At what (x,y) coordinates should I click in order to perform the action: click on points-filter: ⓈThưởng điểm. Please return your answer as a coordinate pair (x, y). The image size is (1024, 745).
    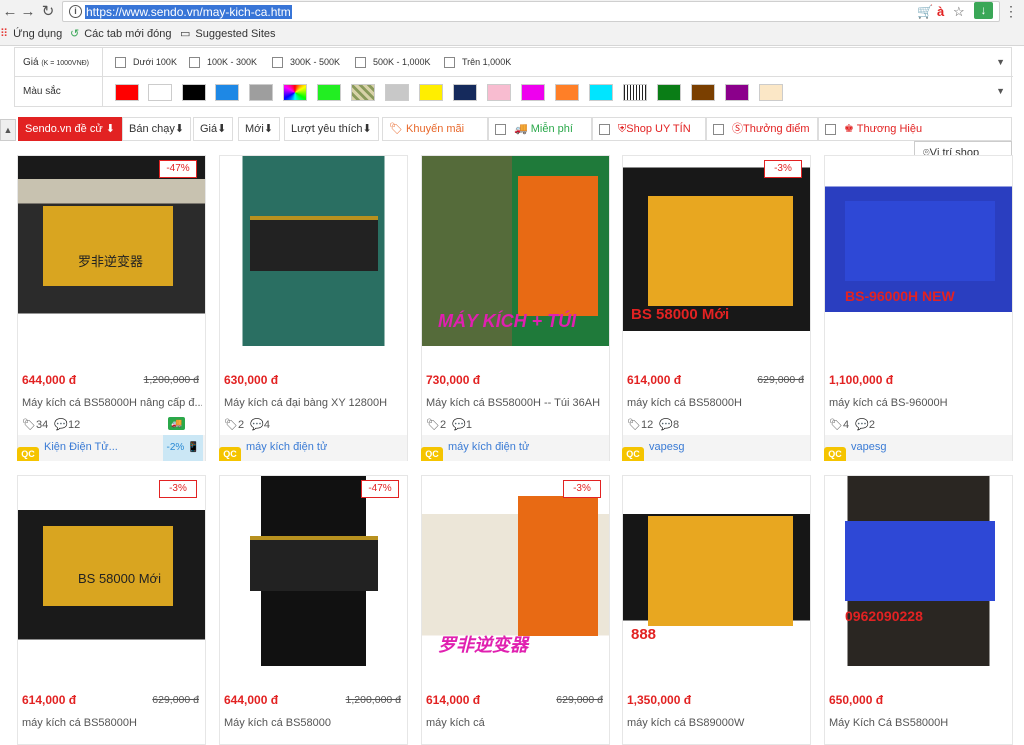
    Looking at the image, I should click on (762, 129).